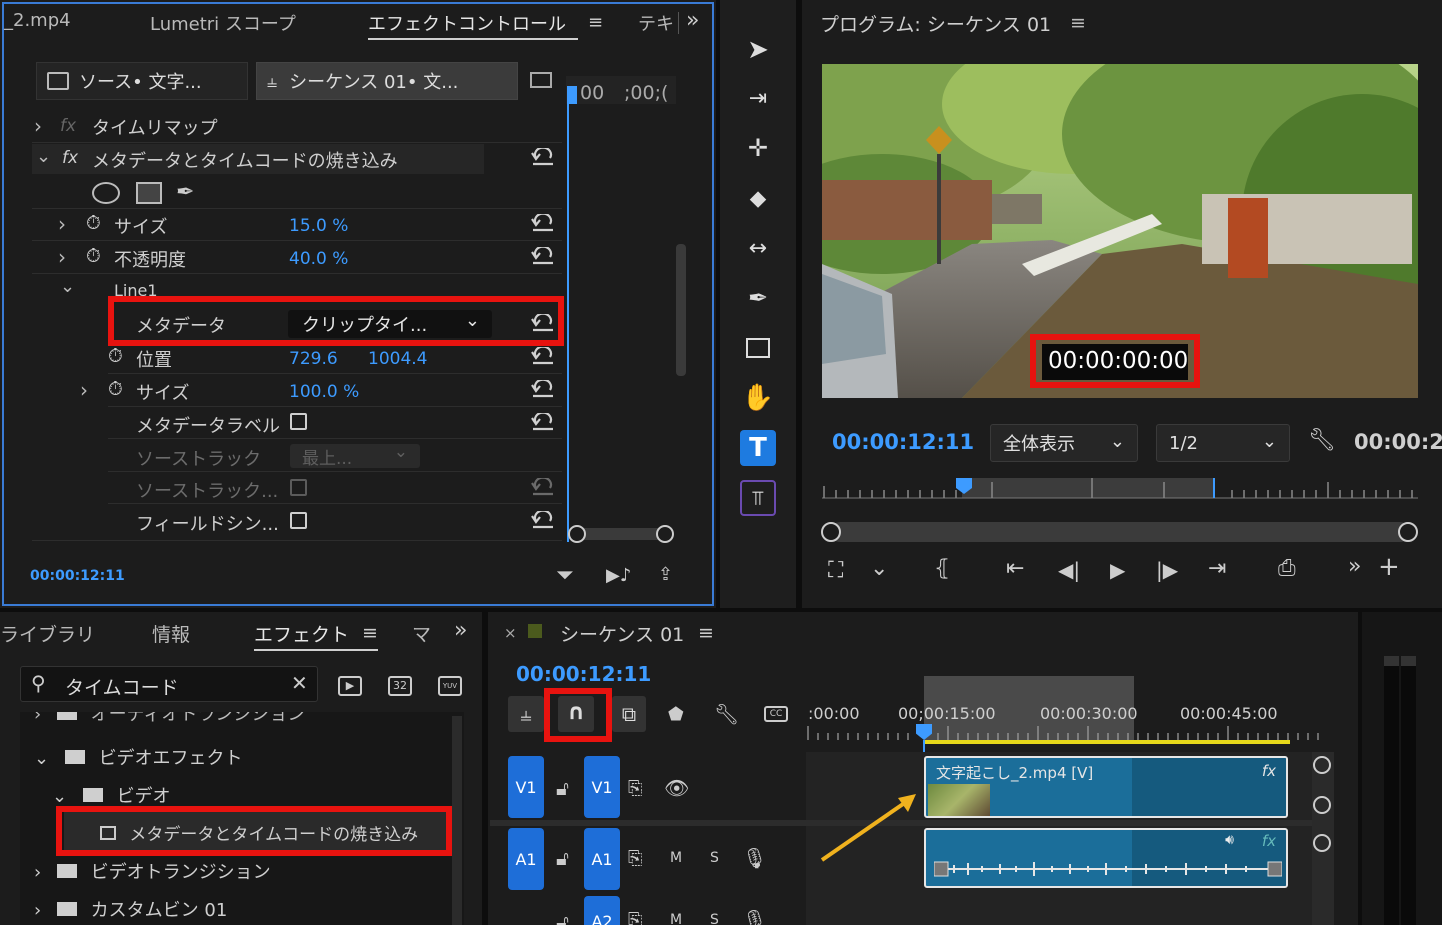  I want to click on program-current-timecode: 00:00:12:11, so click(903, 442).